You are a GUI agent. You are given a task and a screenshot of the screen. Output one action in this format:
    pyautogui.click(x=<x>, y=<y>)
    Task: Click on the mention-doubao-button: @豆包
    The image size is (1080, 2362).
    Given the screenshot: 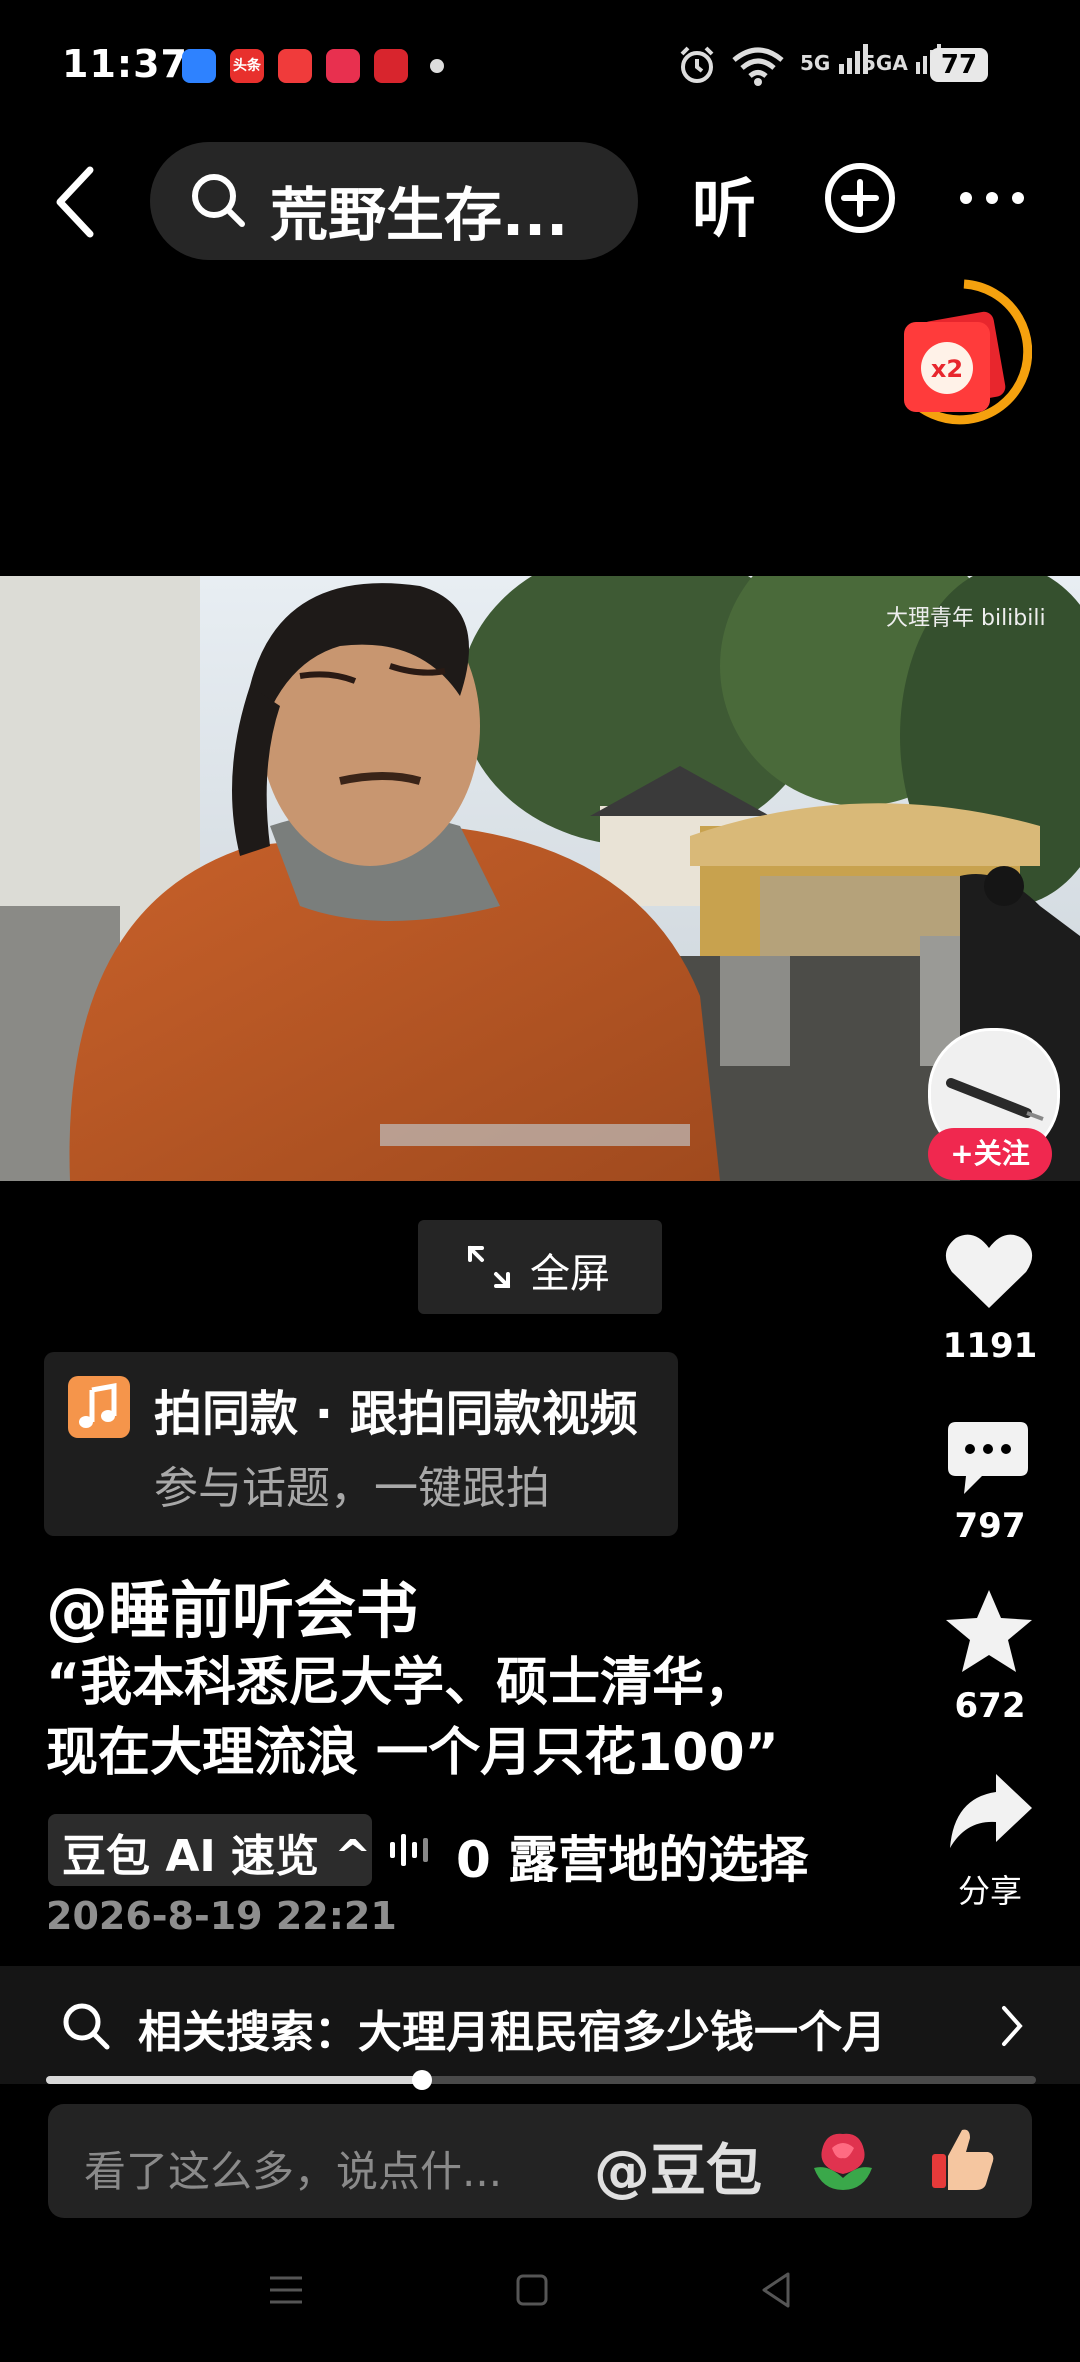 What is the action you would take?
    pyautogui.click(x=678, y=2166)
    